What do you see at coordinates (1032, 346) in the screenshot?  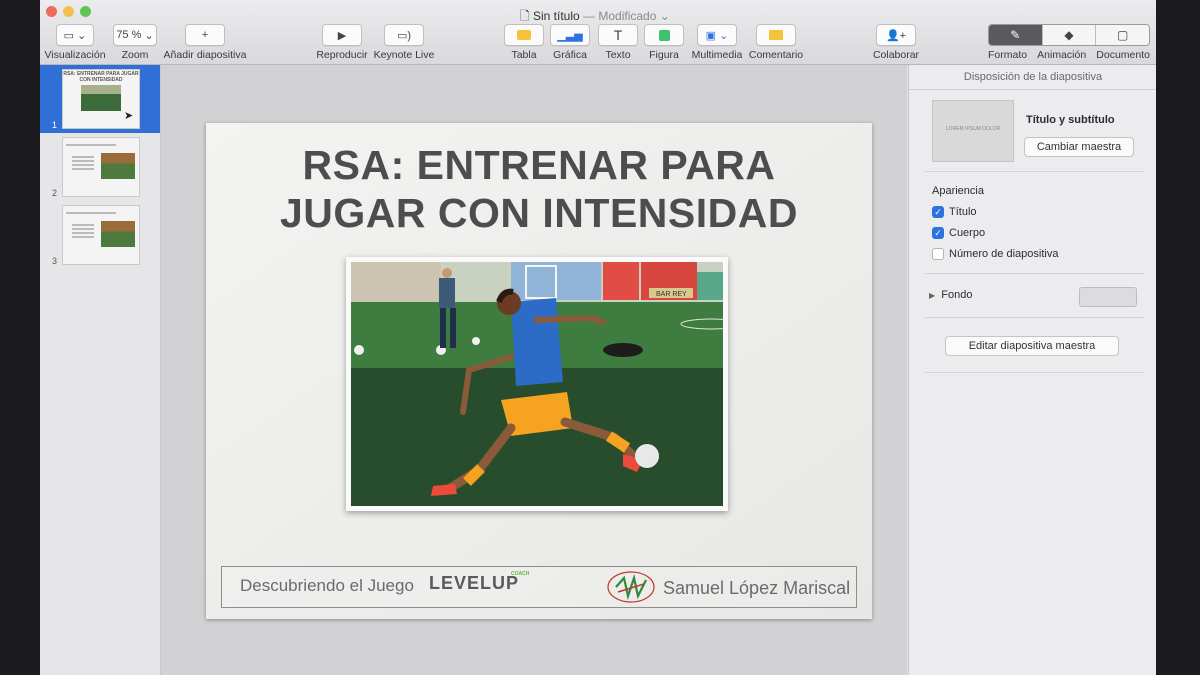 I see `edit-master-button: Editar diapositiva maestra` at bounding box center [1032, 346].